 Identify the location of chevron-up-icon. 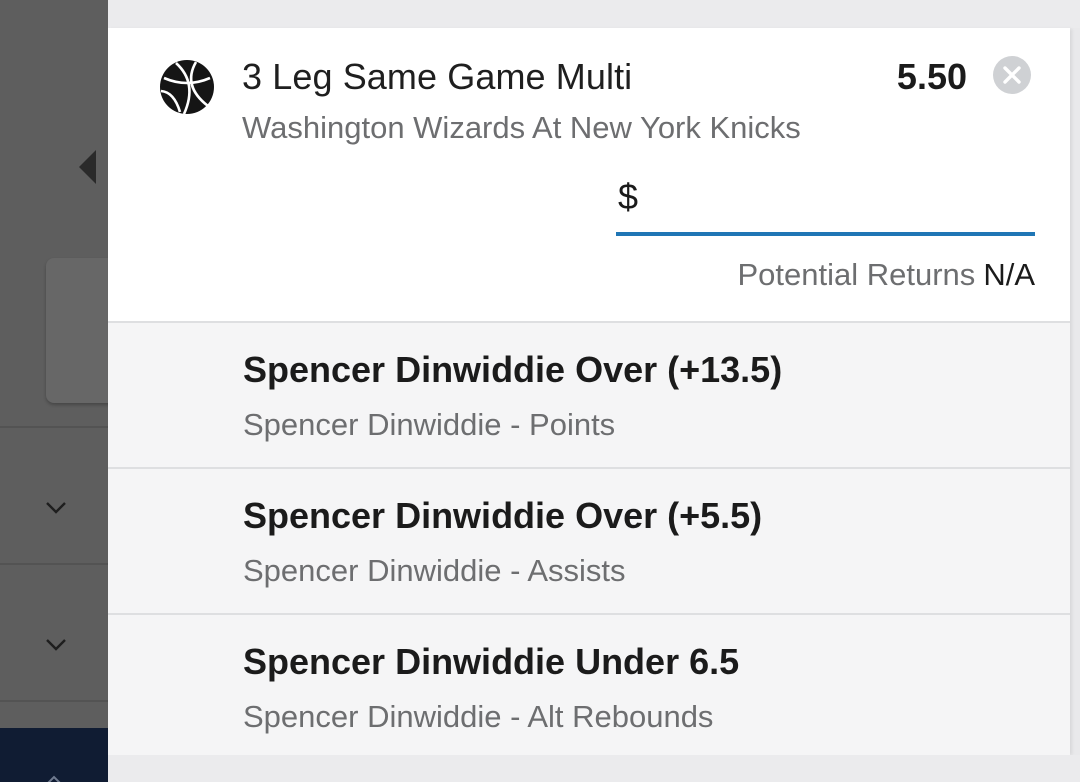
(54, 776).